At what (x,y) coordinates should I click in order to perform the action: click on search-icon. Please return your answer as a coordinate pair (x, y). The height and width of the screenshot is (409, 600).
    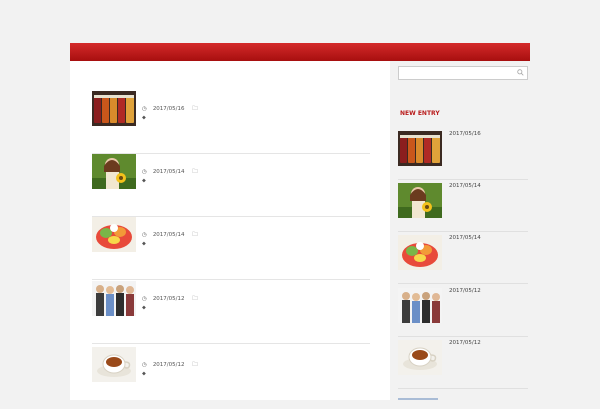
    Looking at the image, I should click on (520, 72).